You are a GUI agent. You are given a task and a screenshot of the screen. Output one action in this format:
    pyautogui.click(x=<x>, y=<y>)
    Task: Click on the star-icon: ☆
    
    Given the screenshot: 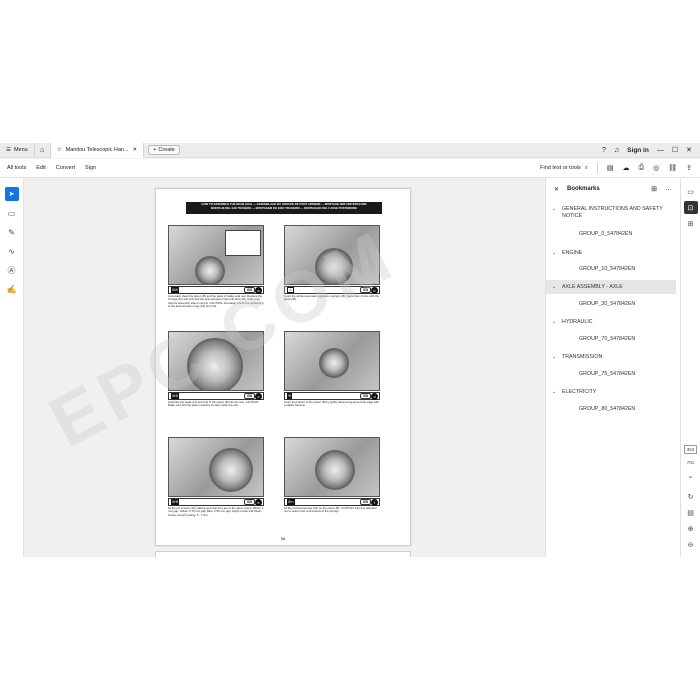 What is the action you would take?
    pyautogui.click(x=59, y=150)
    